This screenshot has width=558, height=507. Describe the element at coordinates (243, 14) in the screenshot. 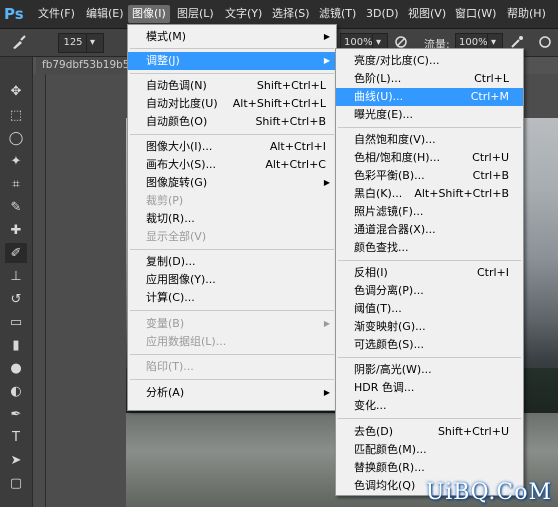

I see `menu-type: 文字(Y)` at that location.